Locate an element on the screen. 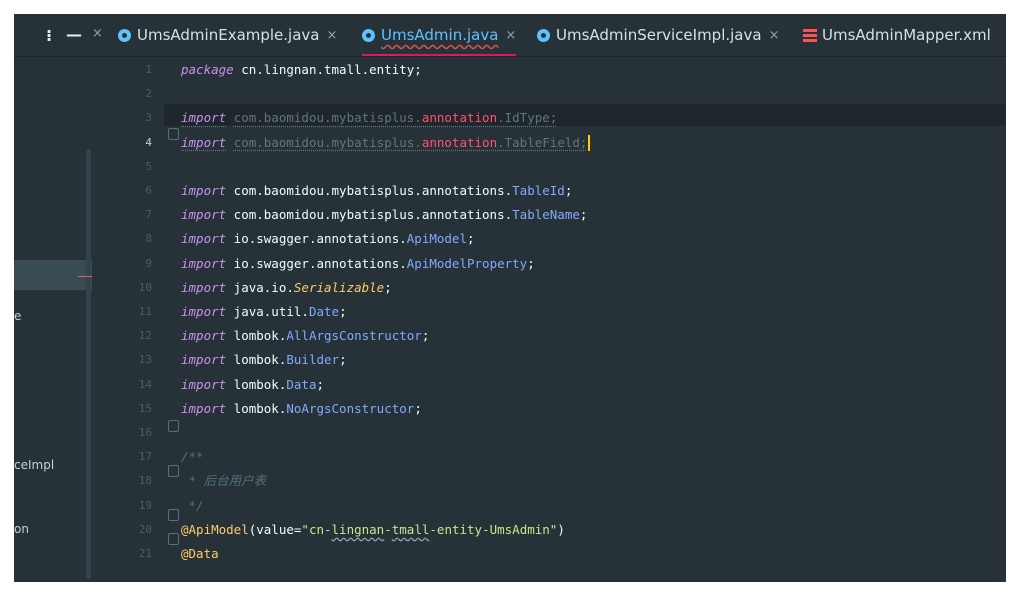  tab-ums-admin-service-impl: UmsAdminServiceImpl.java × is located at coordinates (658, 35).